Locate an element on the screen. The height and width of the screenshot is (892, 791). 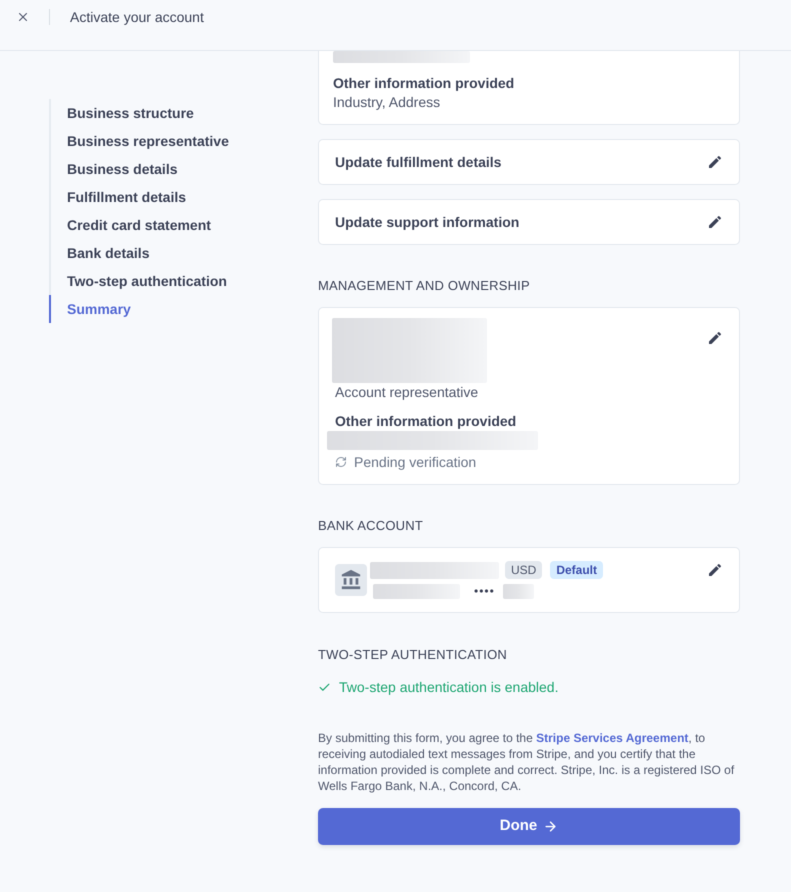
status-text: Two-step authentication is enabled. is located at coordinates (448, 687).